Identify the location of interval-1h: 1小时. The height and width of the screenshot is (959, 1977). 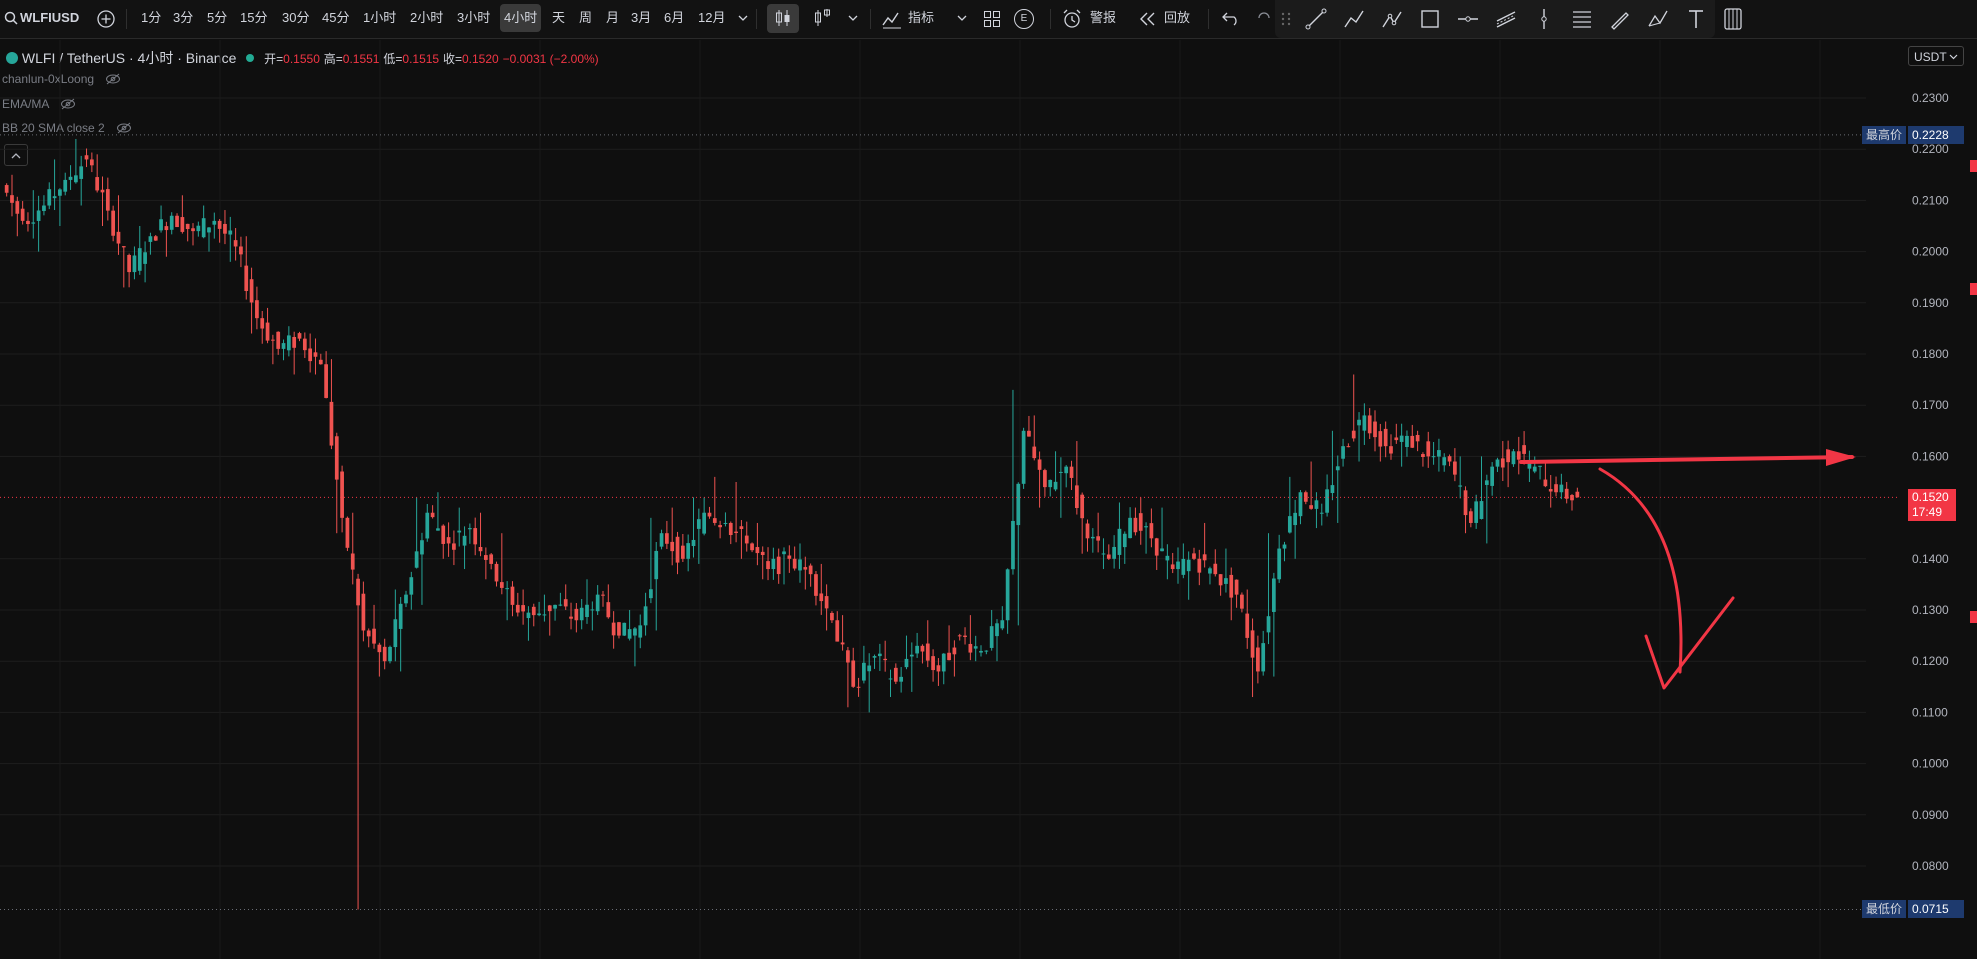
(379, 18).